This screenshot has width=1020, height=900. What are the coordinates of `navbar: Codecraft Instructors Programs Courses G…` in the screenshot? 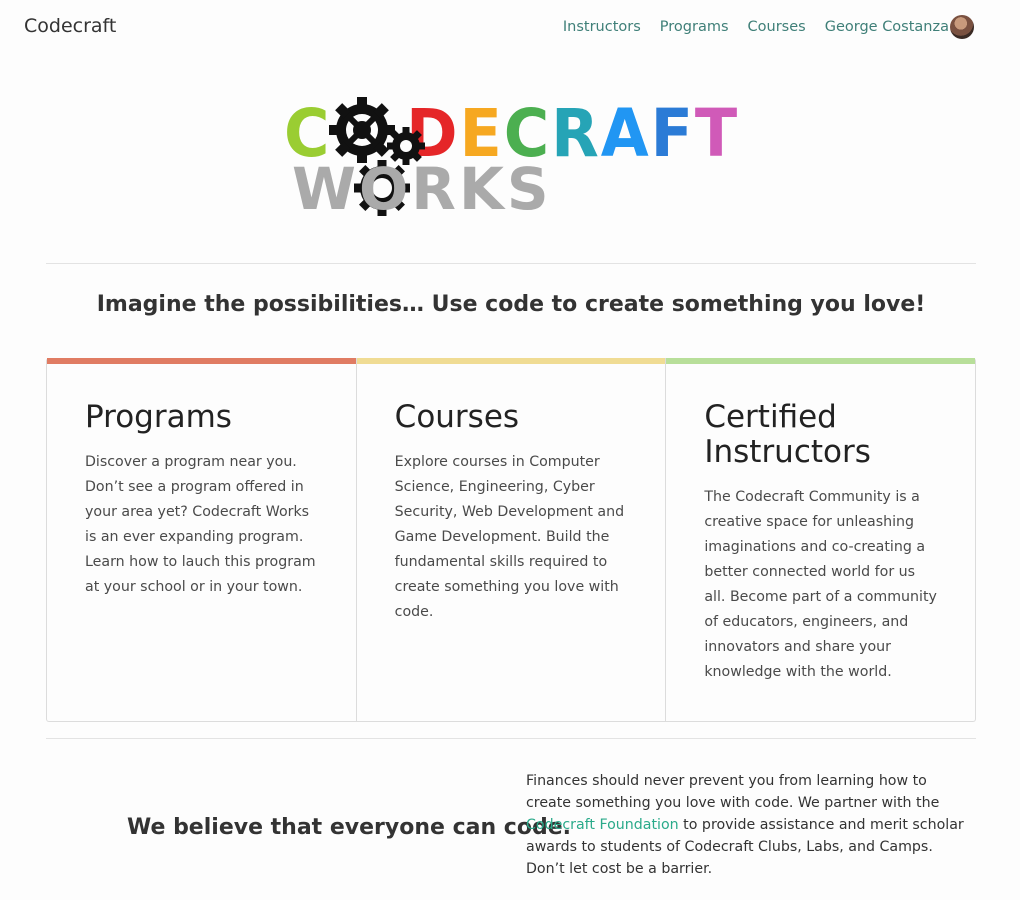 It's located at (510, 27).